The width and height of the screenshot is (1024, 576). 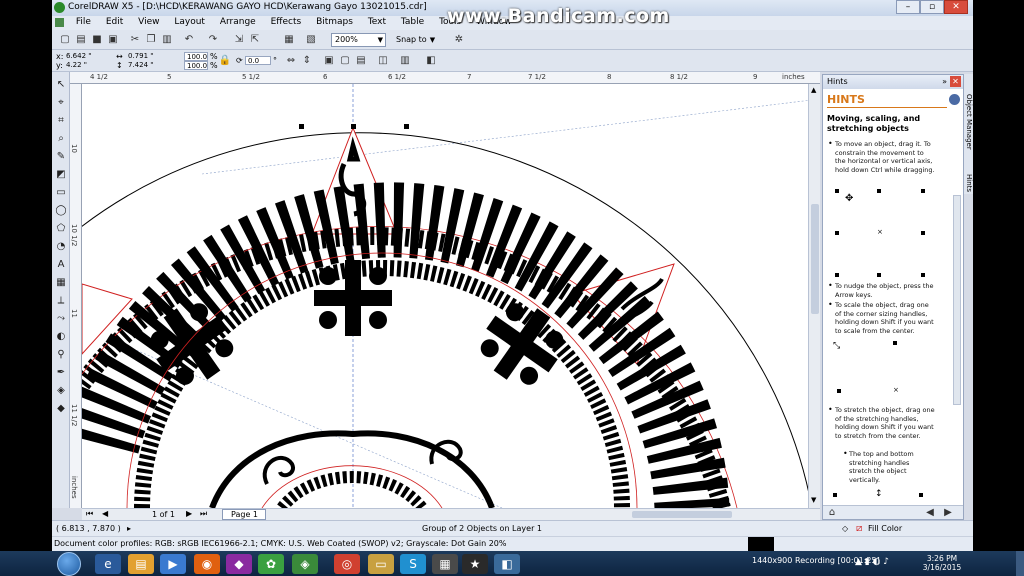 I want to click on smart-fill-icon: ◩, so click(x=61, y=175).